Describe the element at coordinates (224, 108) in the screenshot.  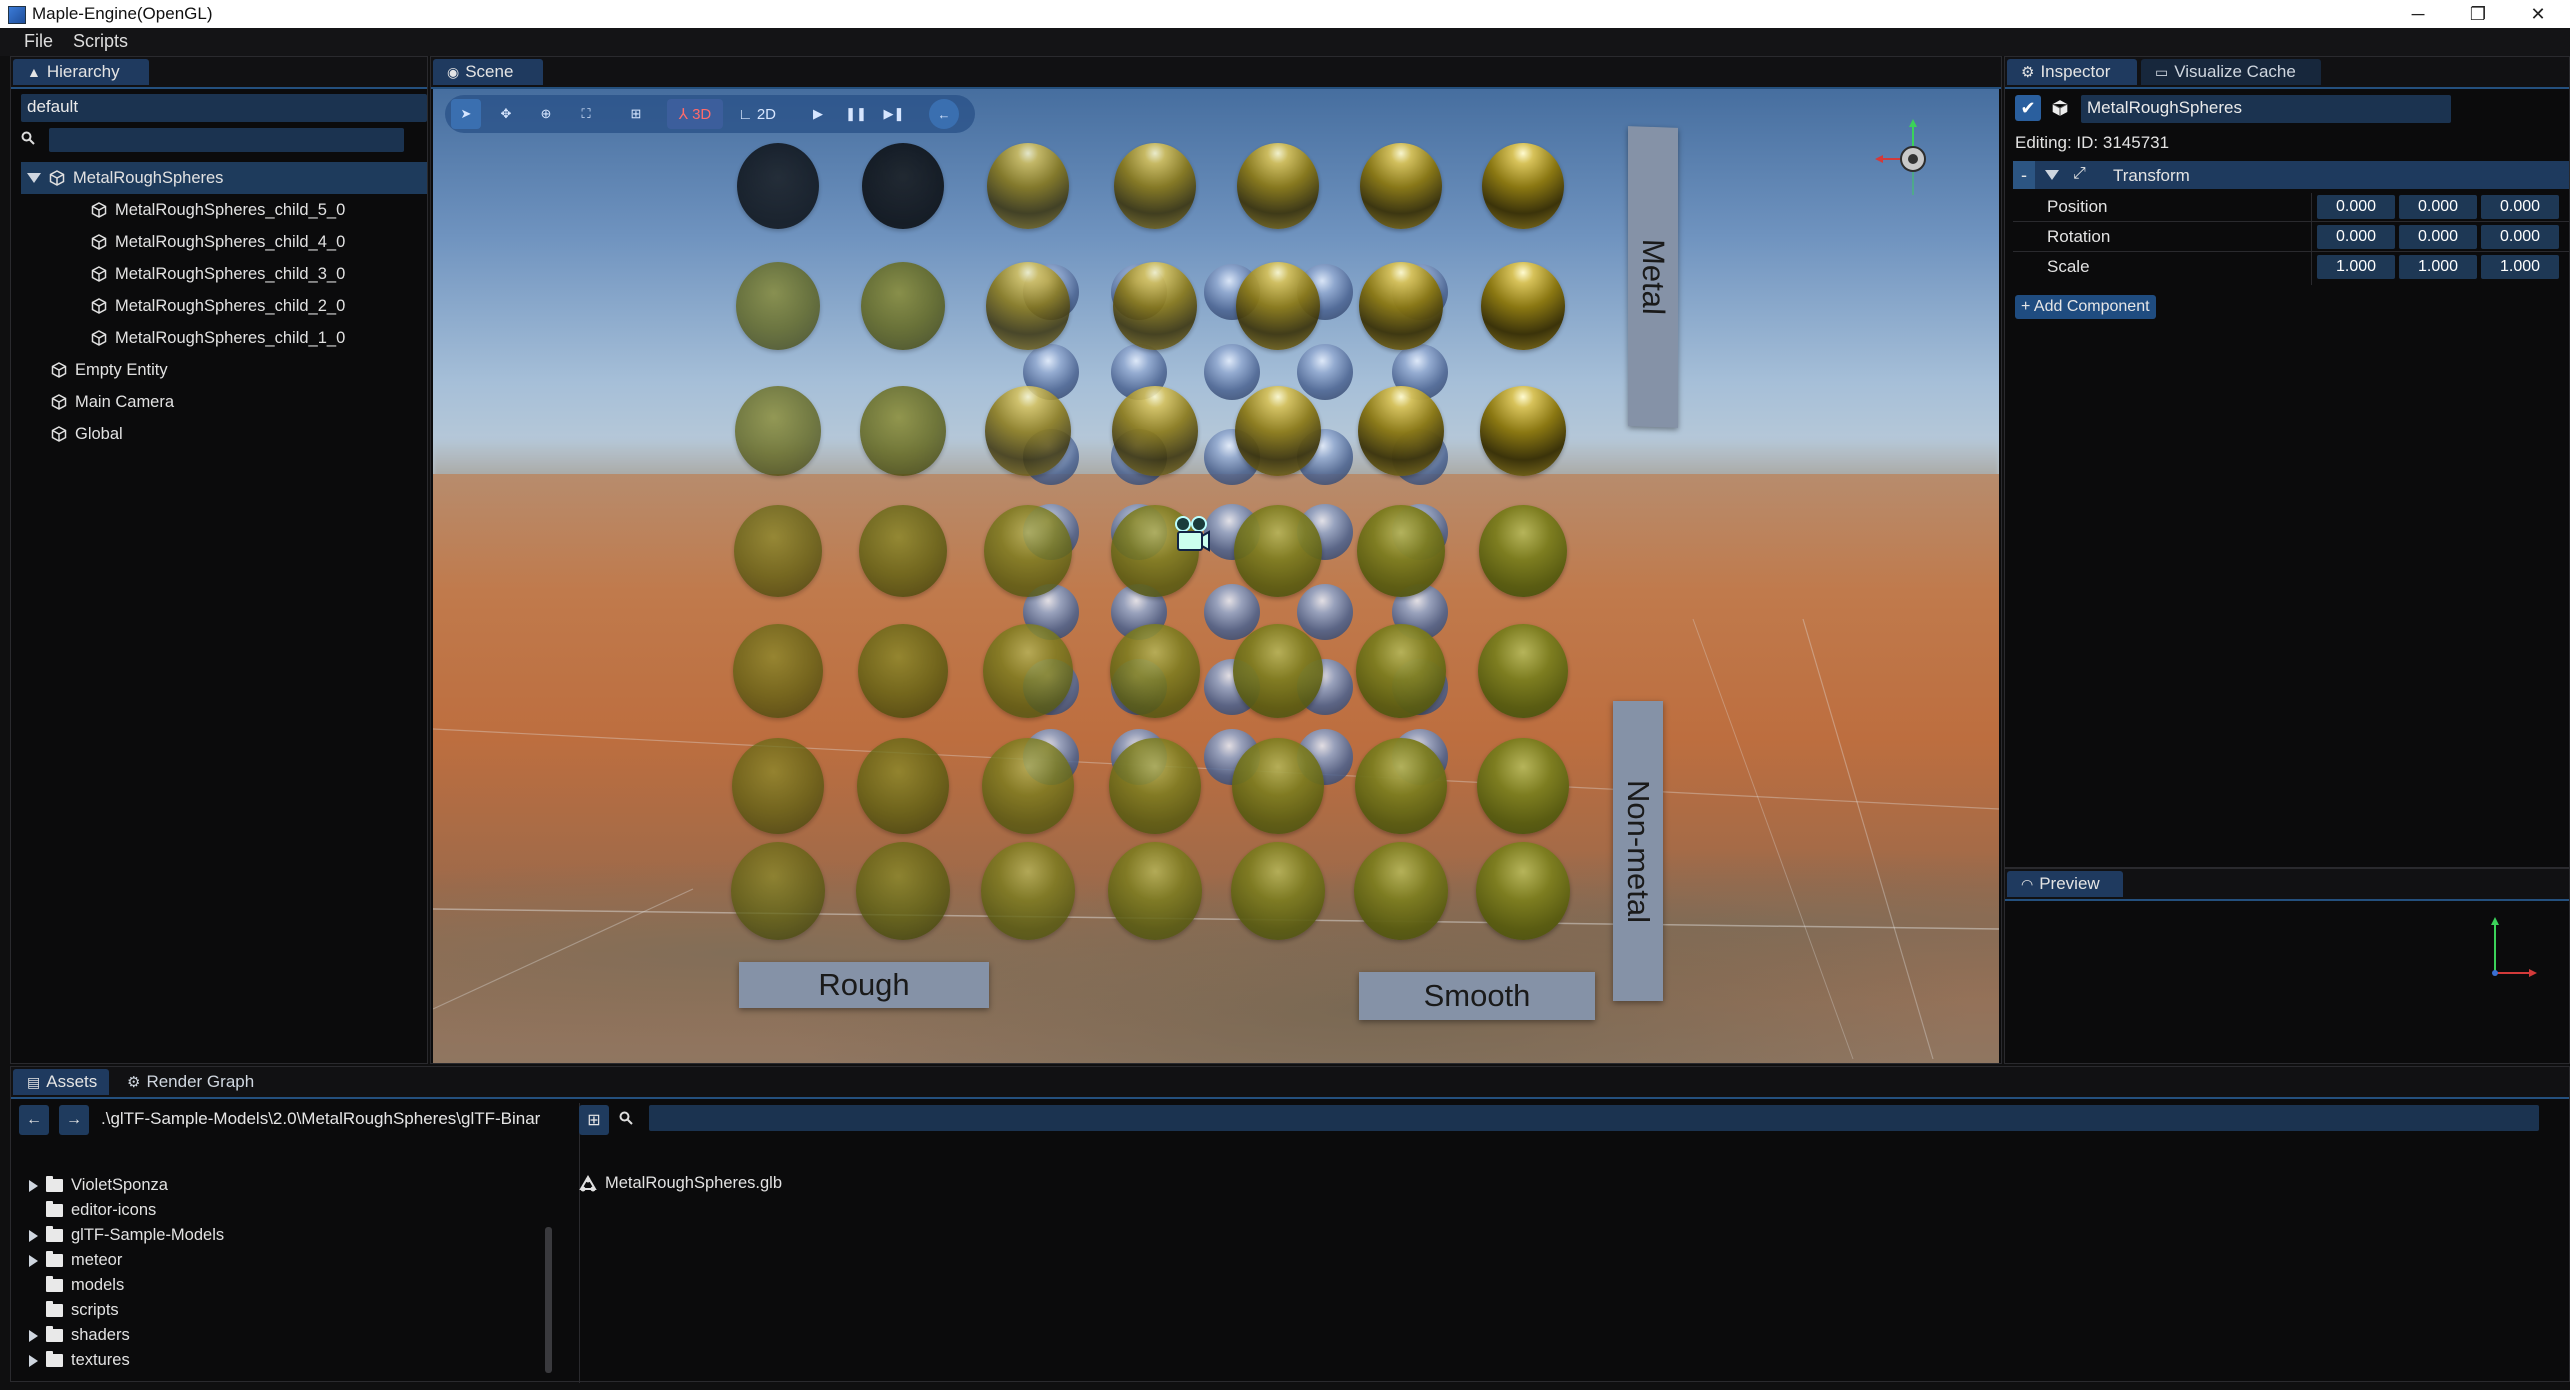
I see `scene-name-field: default` at that location.